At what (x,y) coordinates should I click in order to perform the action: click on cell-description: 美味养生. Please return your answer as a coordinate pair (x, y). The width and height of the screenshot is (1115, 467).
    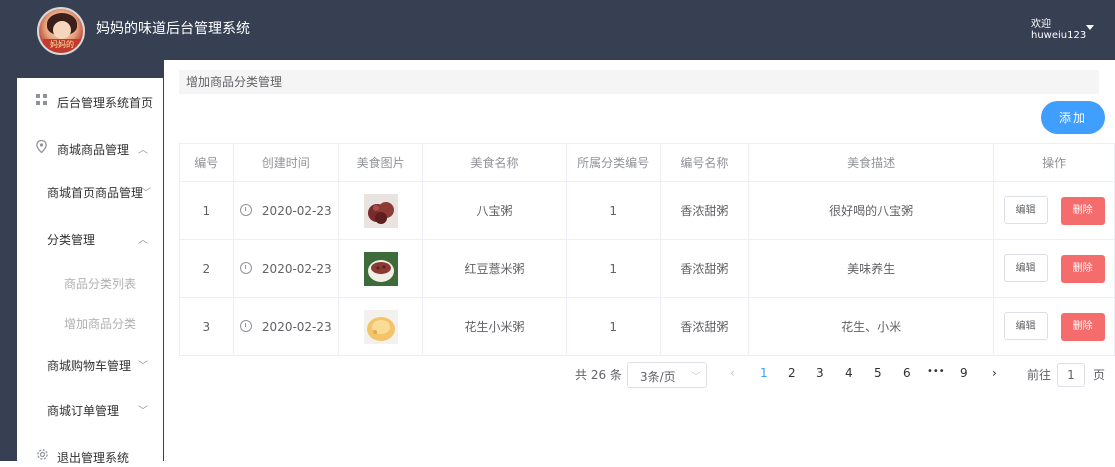
    Looking at the image, I should click on (871, 268).